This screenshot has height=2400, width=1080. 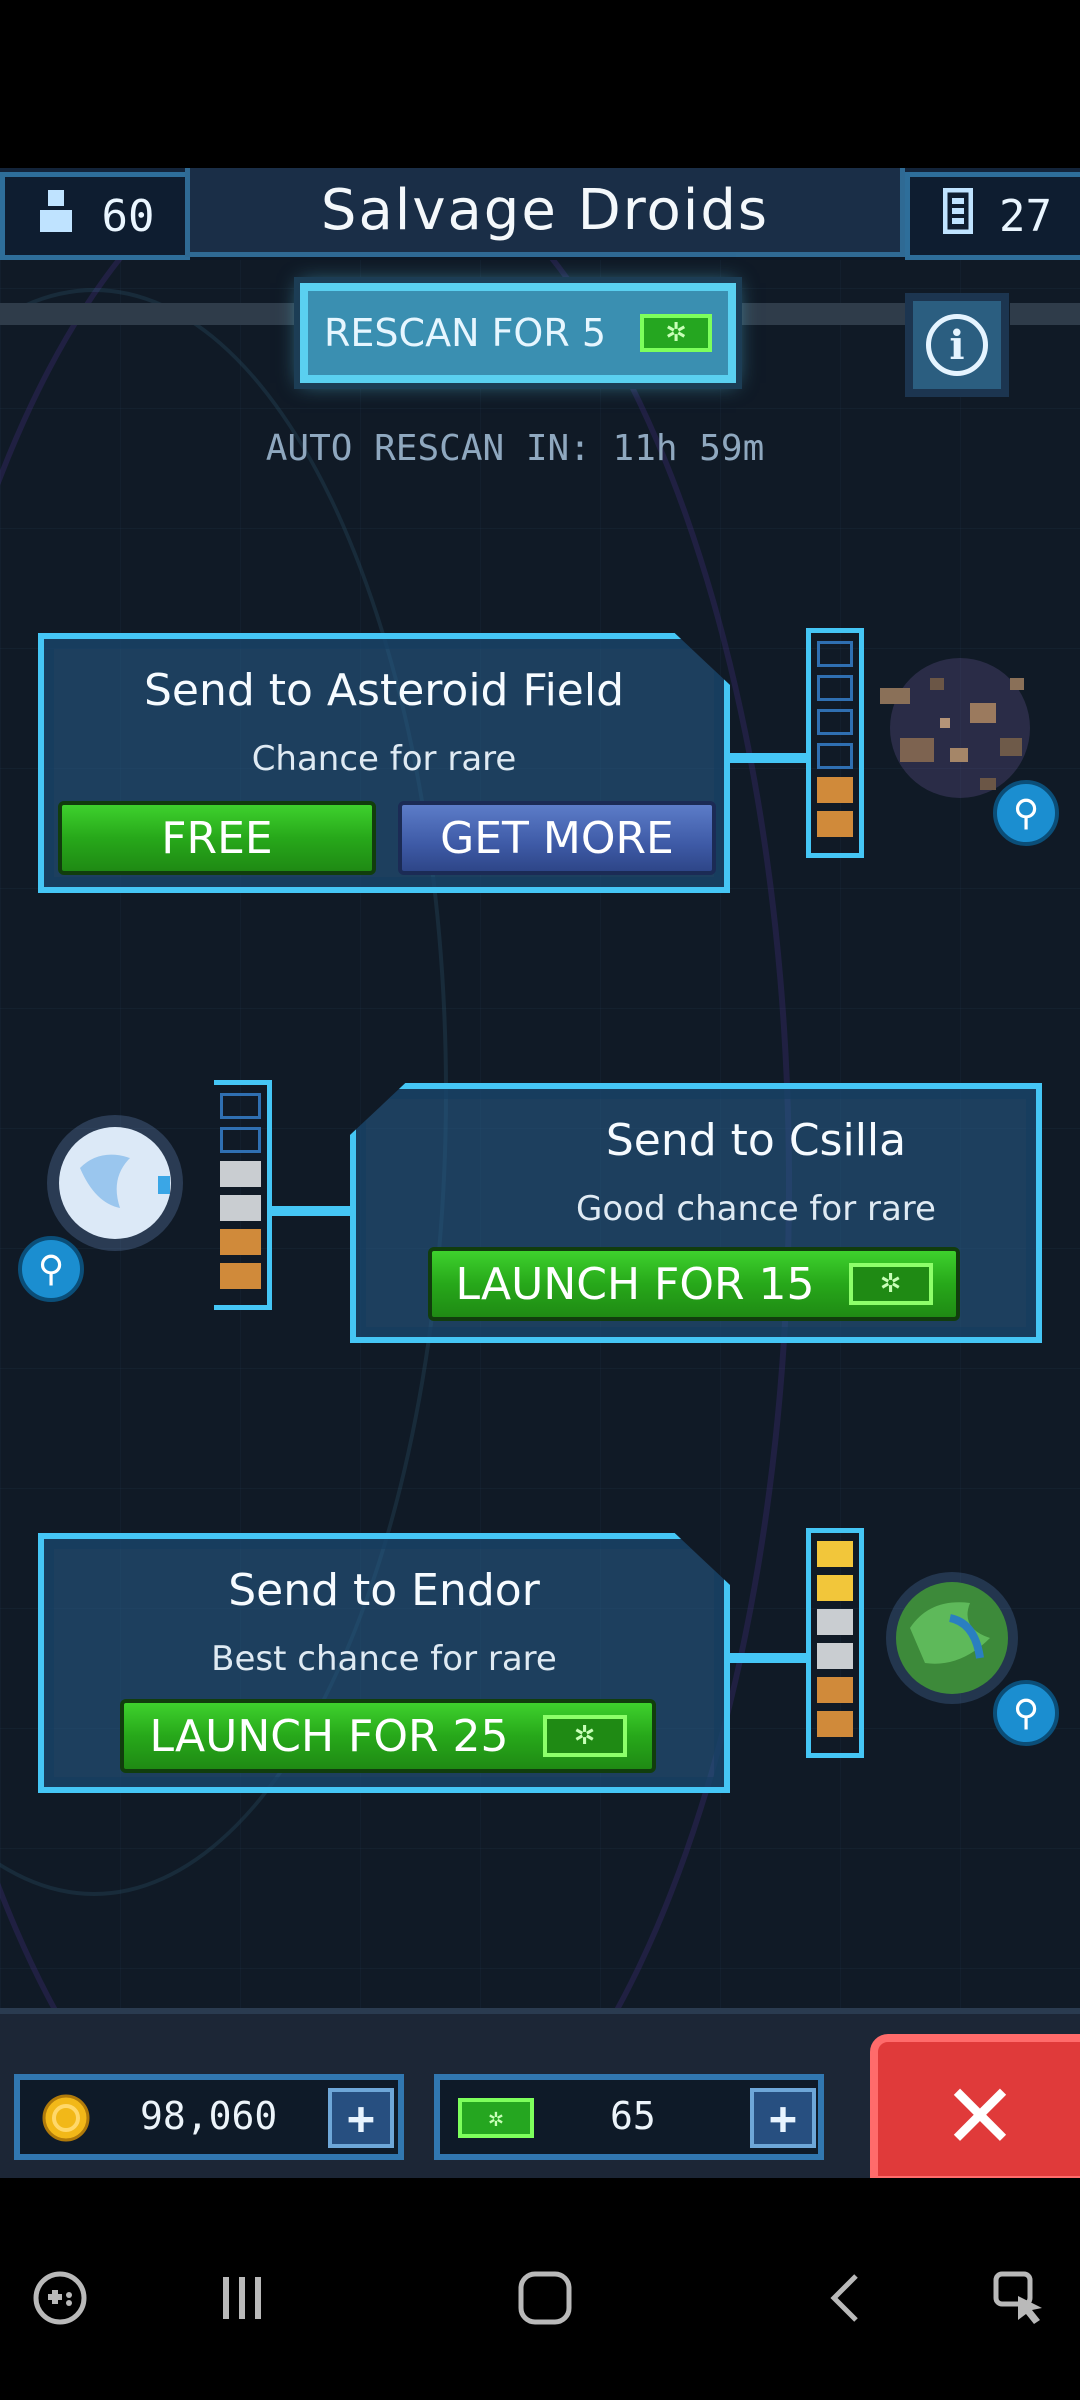 What do you see at coordinates (545, 212) in the screenshot?
I see `page-title: Salvage Droids` at bounding box center [545, 212].